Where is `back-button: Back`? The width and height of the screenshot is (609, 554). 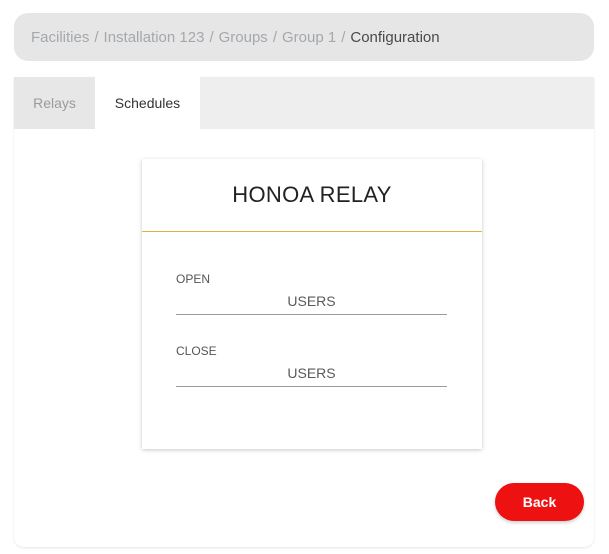
back-button: Back is located at coordinates (539, 502).